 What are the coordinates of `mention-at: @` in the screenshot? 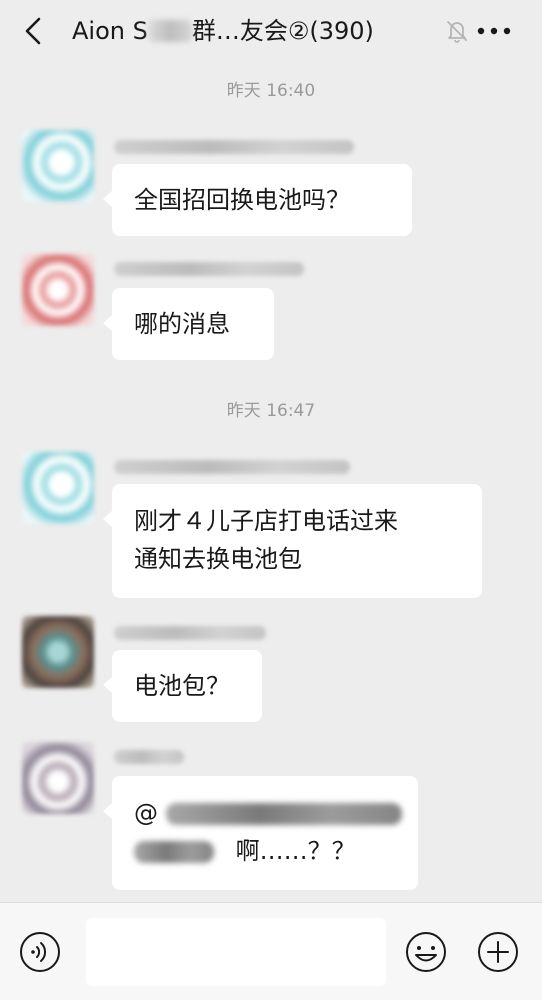 It's located at (146, 813).